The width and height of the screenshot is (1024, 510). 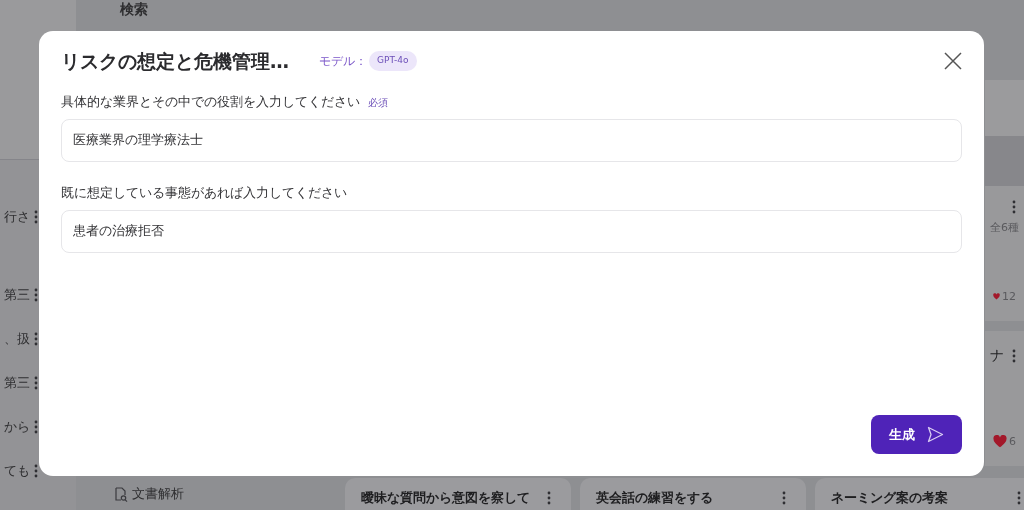 What do you see at coordinates (1012, 441) in the screenshot?
I see `like-count: 6` at bounding box center [1012, 441].